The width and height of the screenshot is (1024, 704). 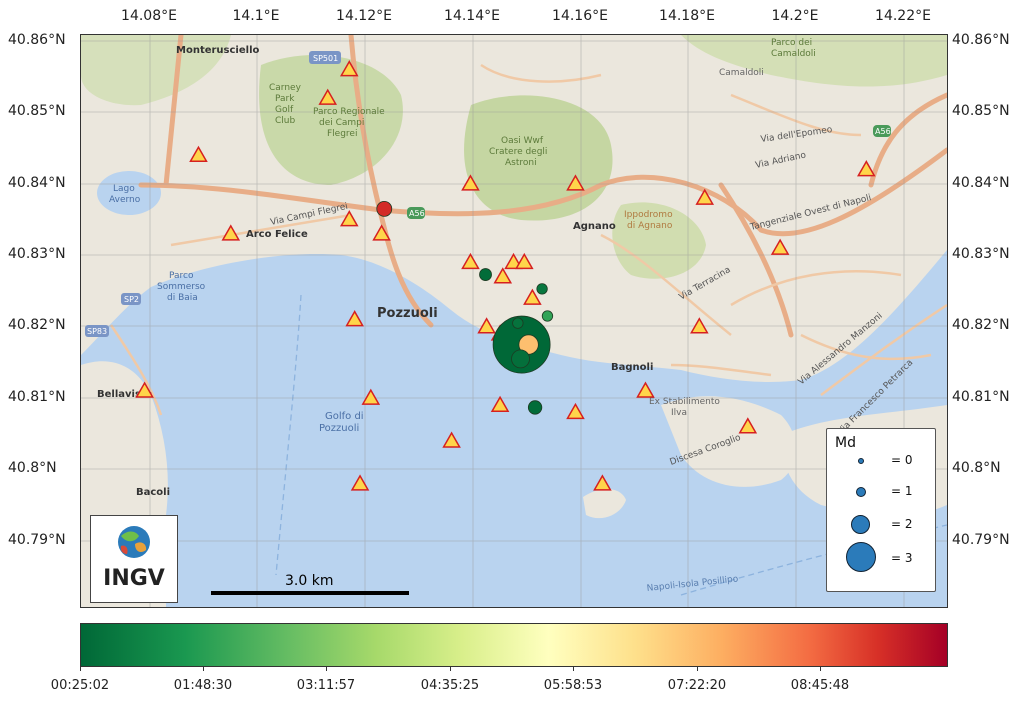 What do you see at coordinates (976, 468) in the screenshot?
I see `lat-tick-label-right: 40.8°N` at bounding box center [976, 468].